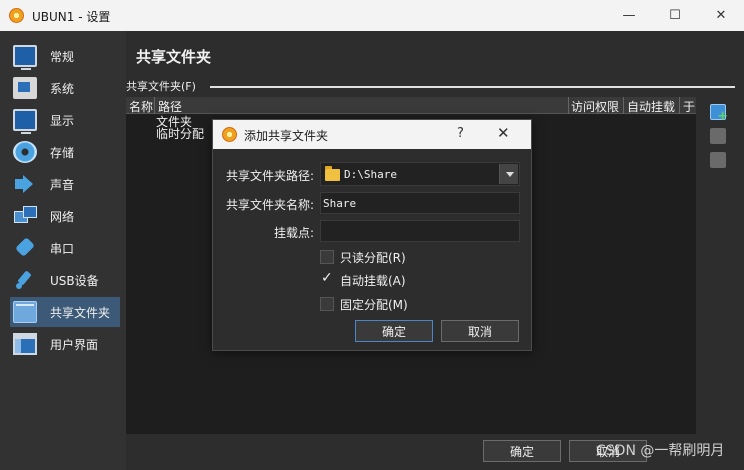 This screenshot has width=744, height=470. I want to click on folder-path-label: 共享文件夹路径:, so click(269, 176).